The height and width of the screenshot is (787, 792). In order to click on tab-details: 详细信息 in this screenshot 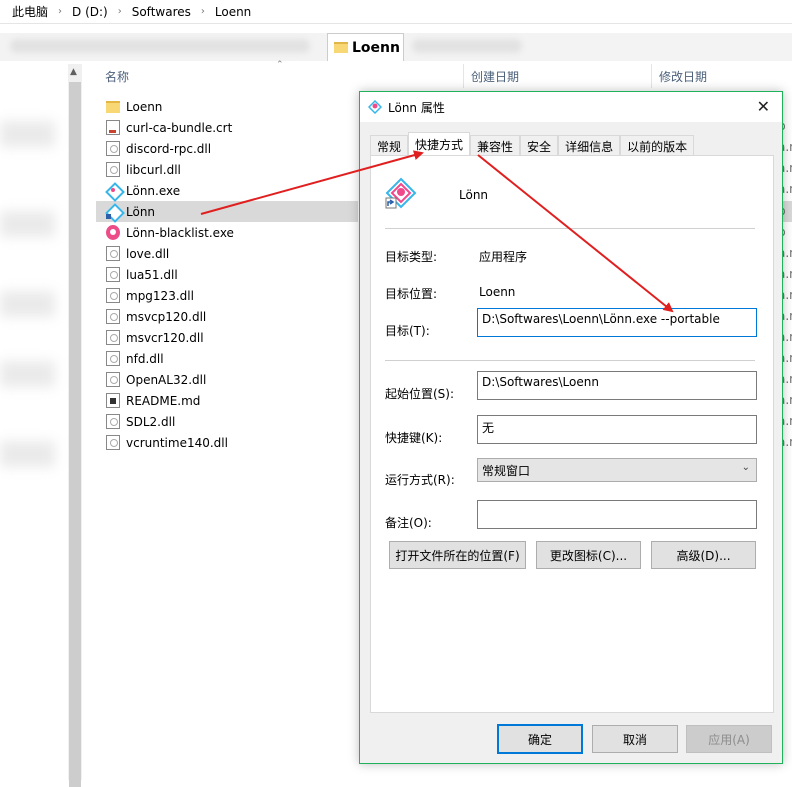, I will do `click(589, 145)`.